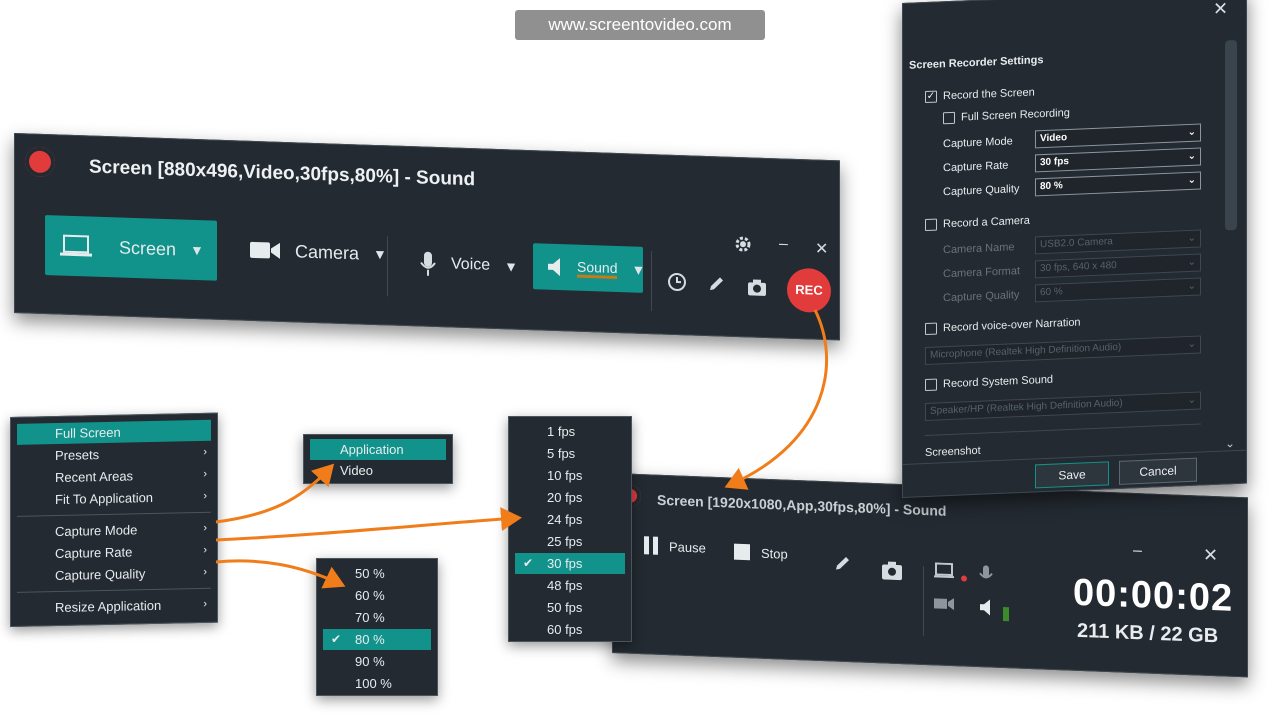 The height and width of the screenshot is (720, 1280). I want to click on checkbox-checked-icon: ✓, so click(931, 97).